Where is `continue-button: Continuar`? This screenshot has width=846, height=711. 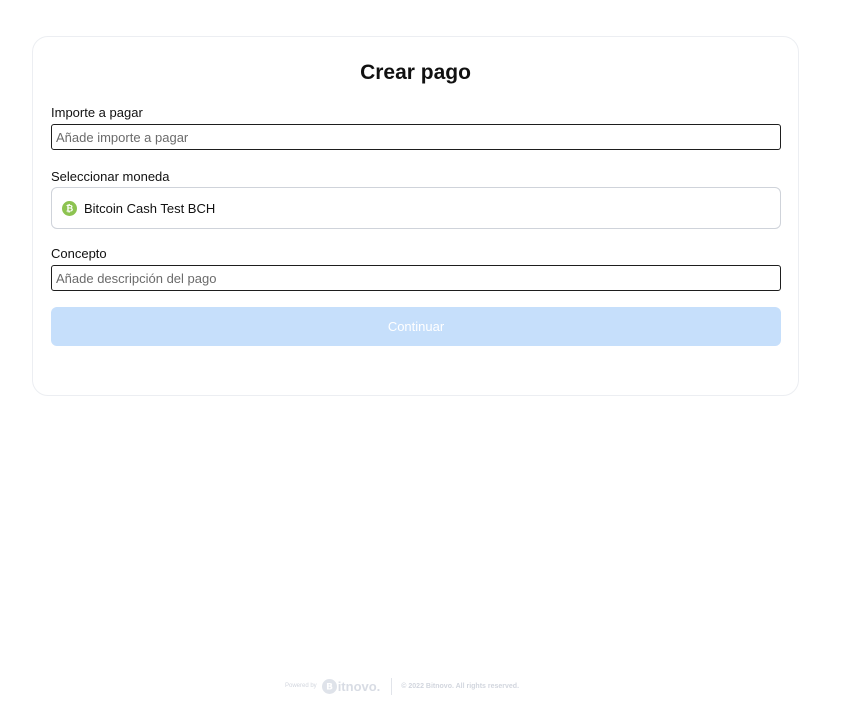 continue-button: Continuar is located at coordinates (416, 326).